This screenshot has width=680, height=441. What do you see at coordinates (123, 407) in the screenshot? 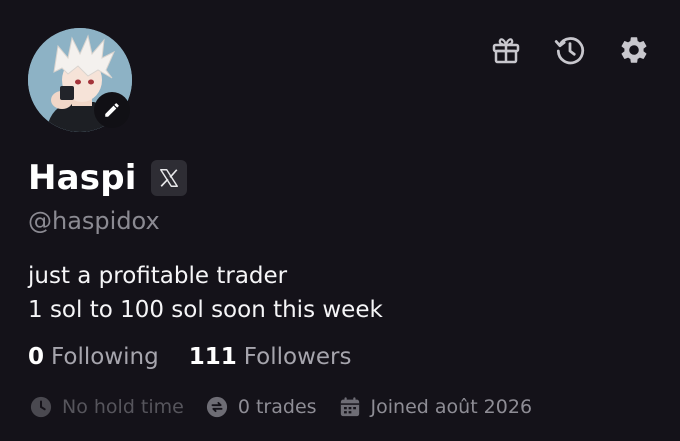
I see `hold-time-text: No hold time` at bounding box center [123, 407].